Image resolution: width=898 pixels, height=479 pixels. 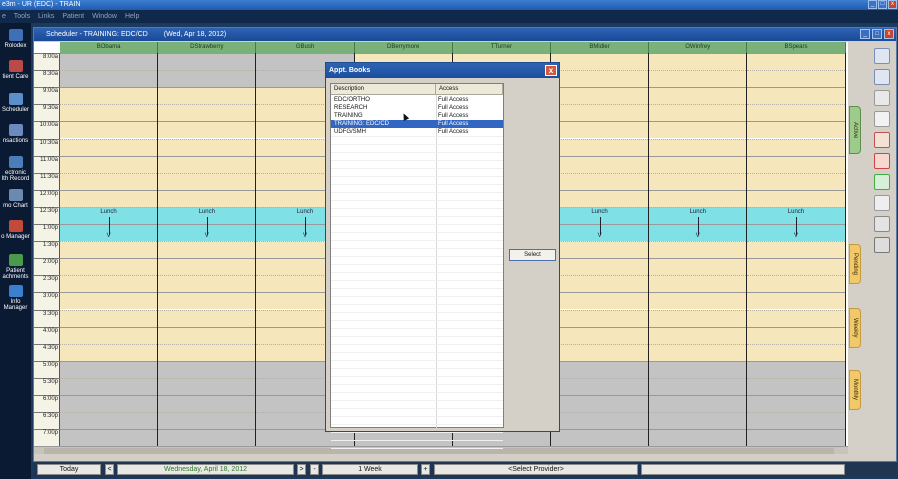 What do you see at coordinates (417, 100) in the screenshot?
I see `list-item: EDC/ORTHO Full Access` at bounding box center [417, 100].